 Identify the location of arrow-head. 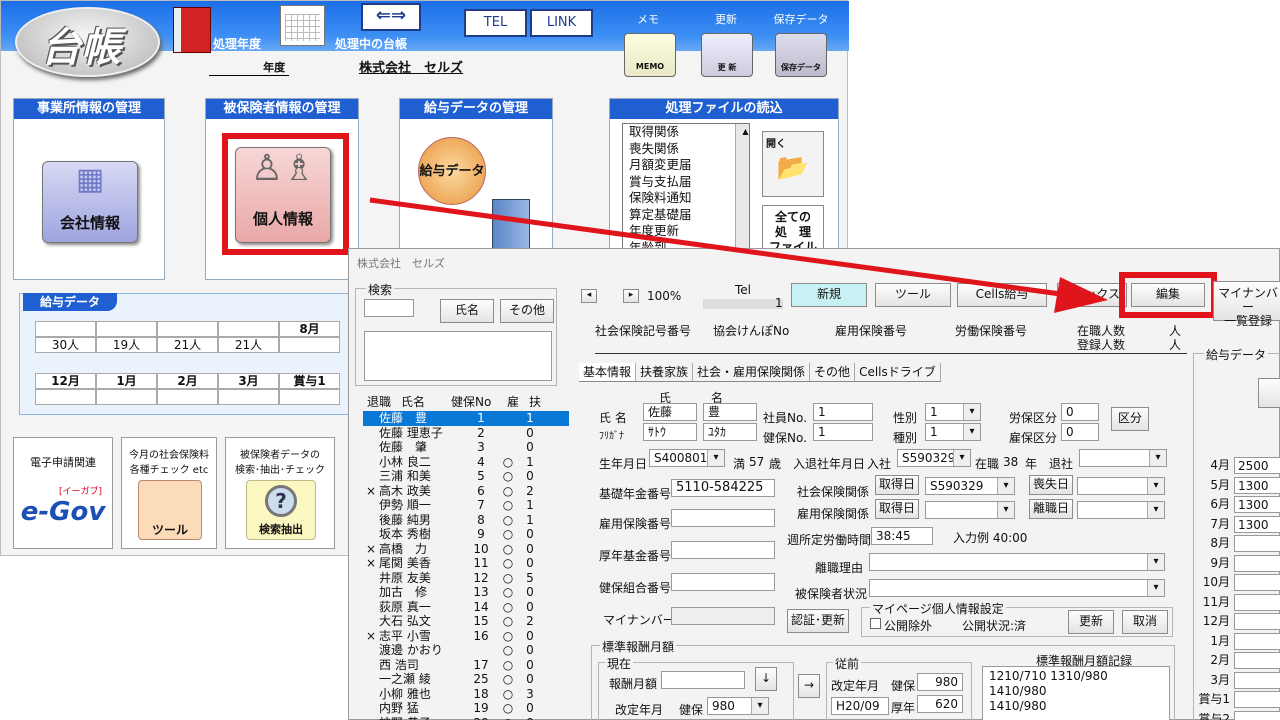
(1081, 295).